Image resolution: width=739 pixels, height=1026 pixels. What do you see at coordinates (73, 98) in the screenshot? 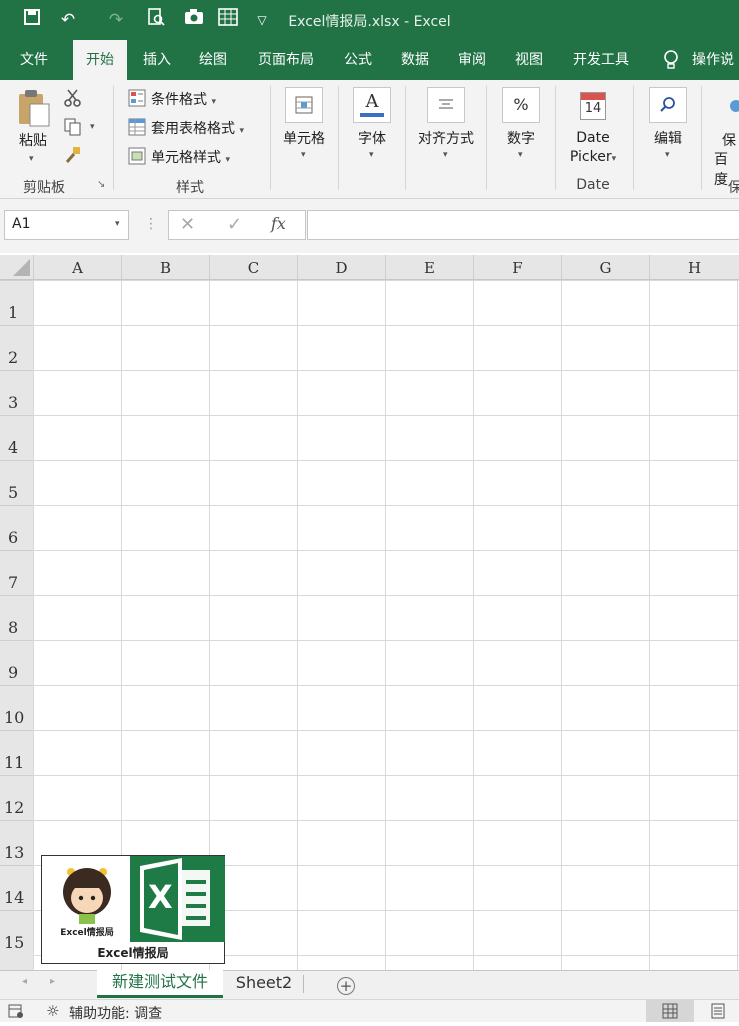
I see `scissors-icon` at bounding box center [73, 98].